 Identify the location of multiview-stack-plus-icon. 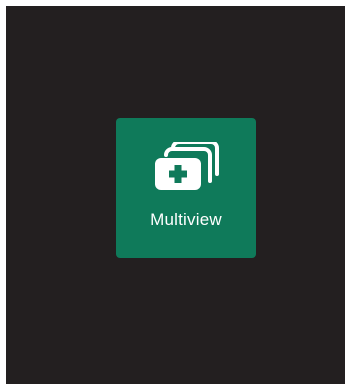
(187, 166).